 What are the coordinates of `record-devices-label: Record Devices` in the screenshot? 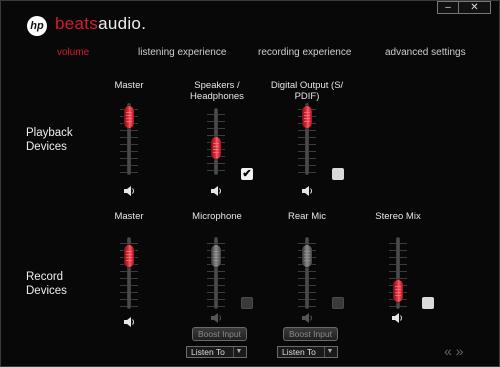 It's located at (46, 284).